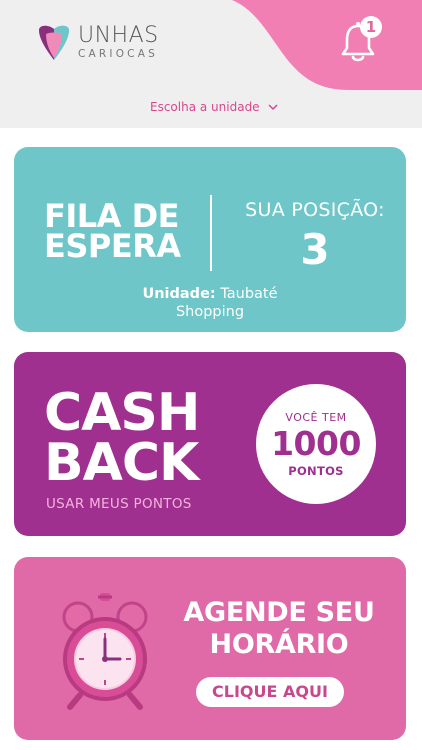 Image resolution: width=422 pixels, height=750 pixels. What do you see at coordinates (122, 413) in the screenshot?
I see `cashback-title-line1: CASH` at bounding box center [122, 413].